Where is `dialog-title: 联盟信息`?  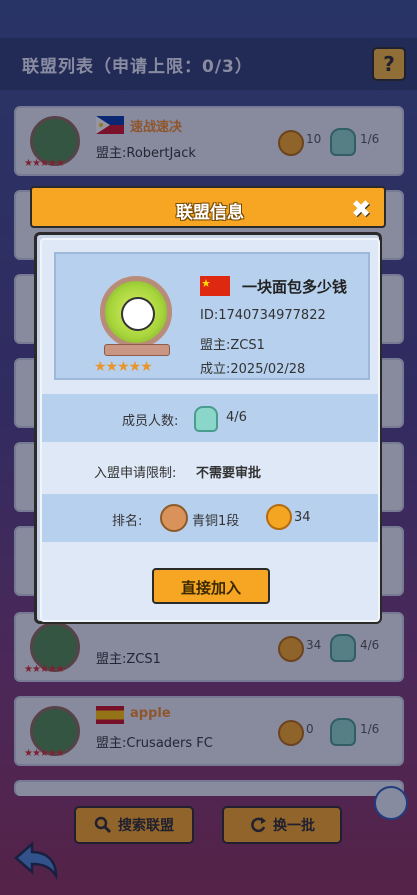 dialog-title: 联盟信息 is located at coordinates (210, 213).